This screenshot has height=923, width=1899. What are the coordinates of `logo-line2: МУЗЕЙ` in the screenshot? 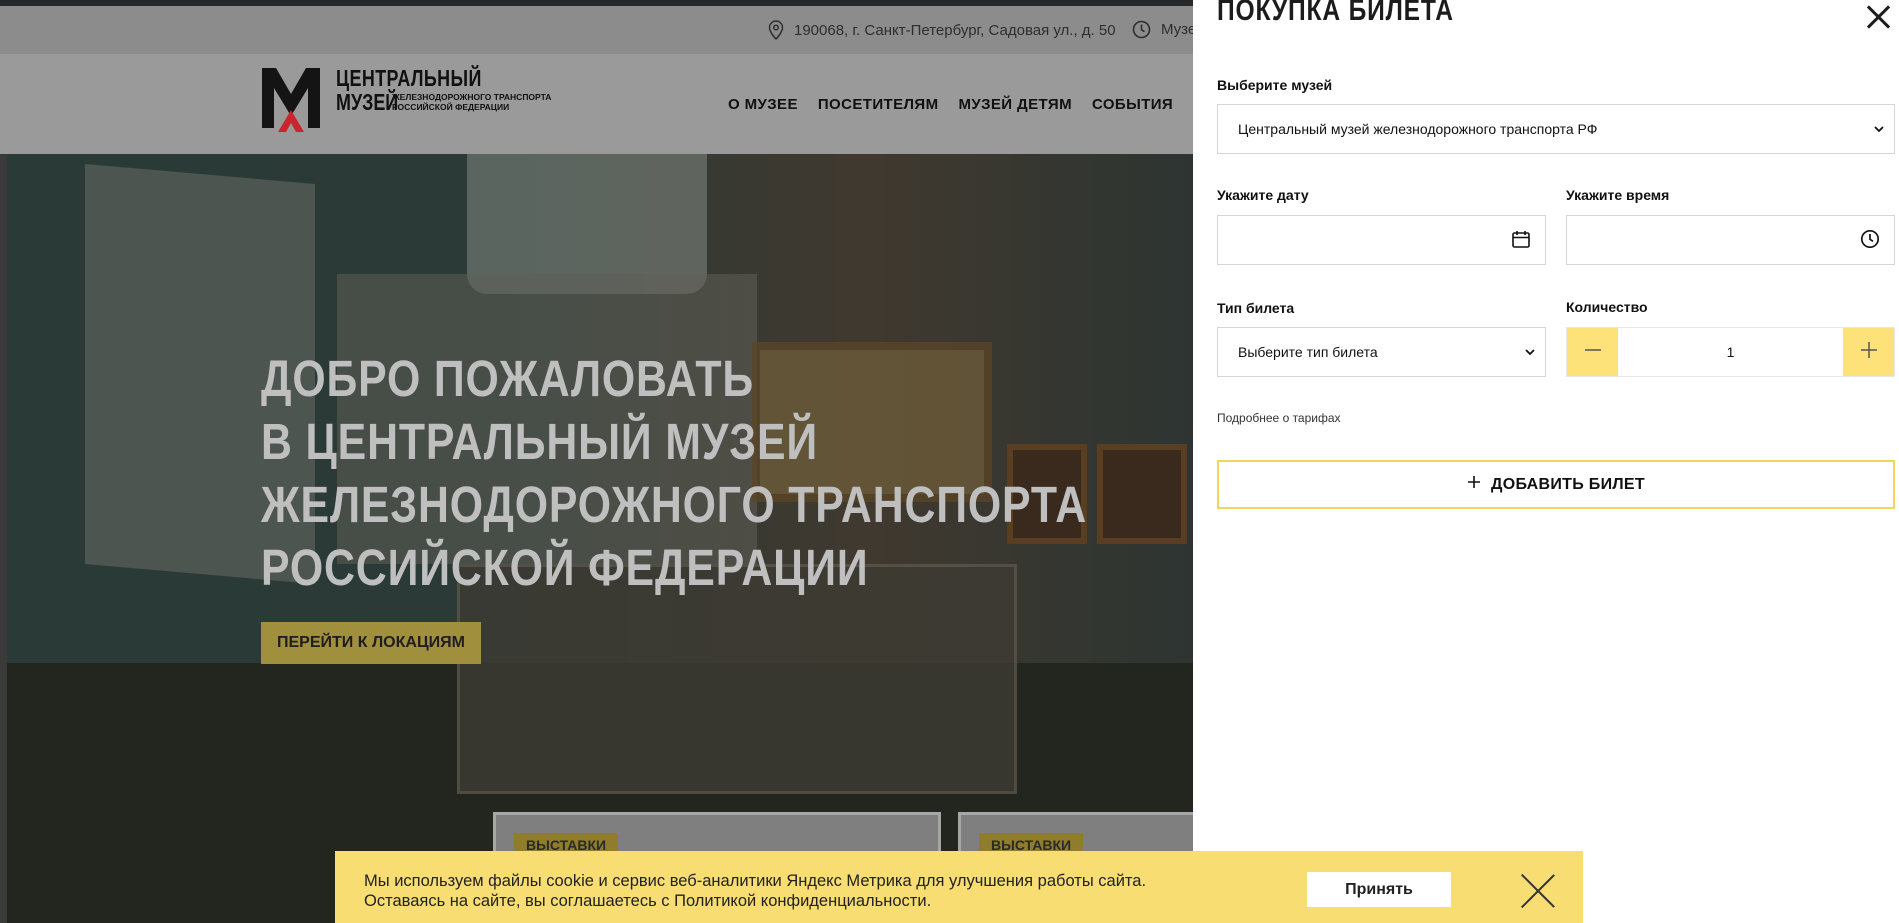 It's located at (367, 102).